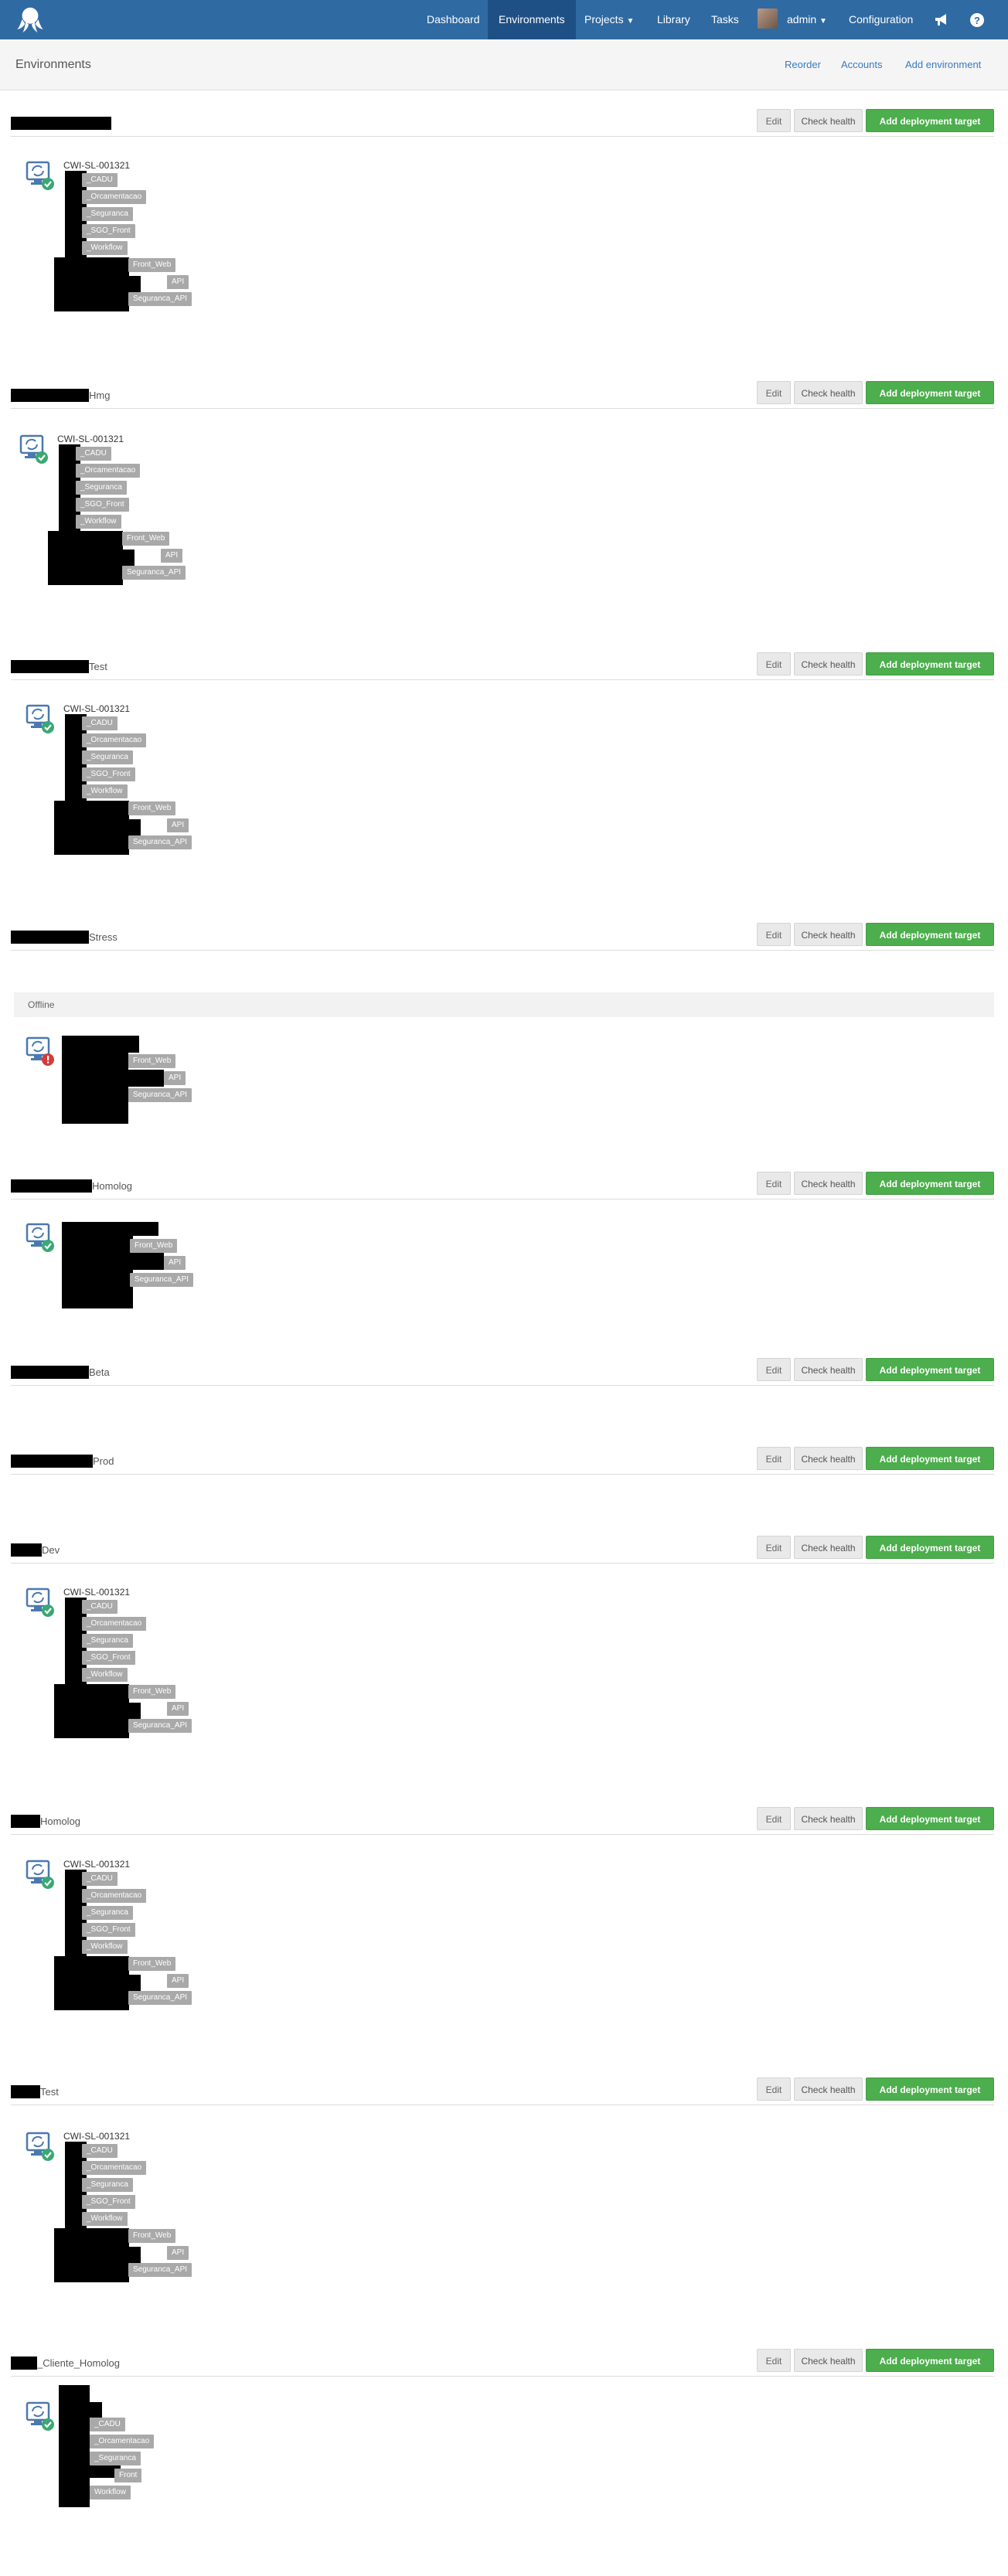 This screenshot has height=2576, width=1008. I want to click on environment-name: Dev, so click(35, 1550).